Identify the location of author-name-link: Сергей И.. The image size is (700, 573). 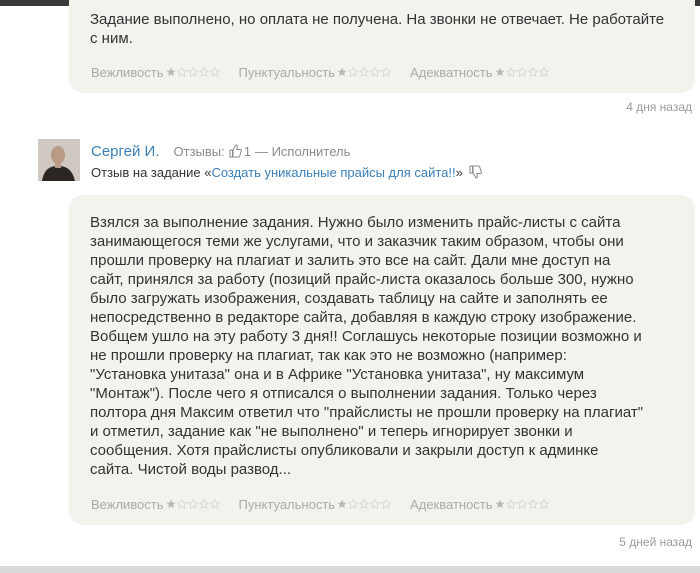
(125, 151).